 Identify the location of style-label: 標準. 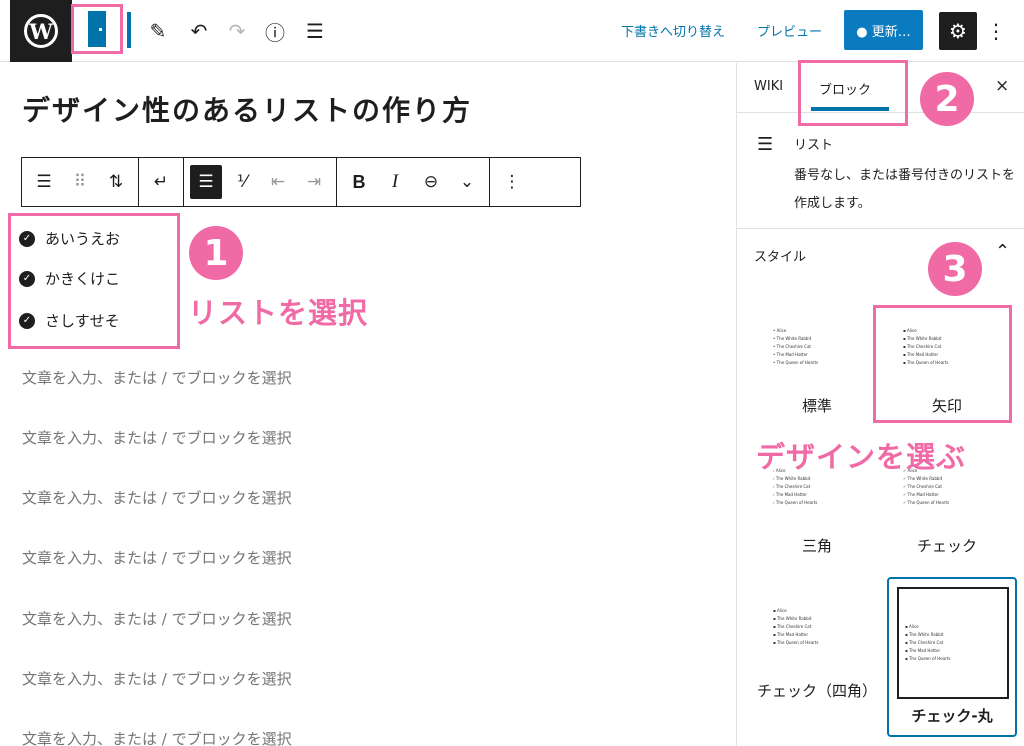
(816, 406).